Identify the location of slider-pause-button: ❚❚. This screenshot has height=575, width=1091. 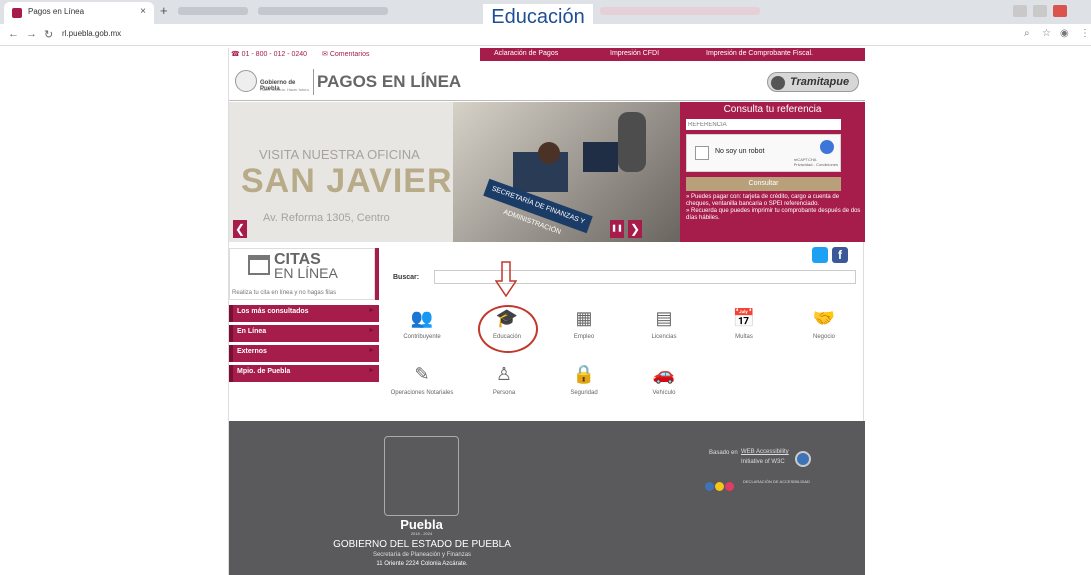
(617, 229).